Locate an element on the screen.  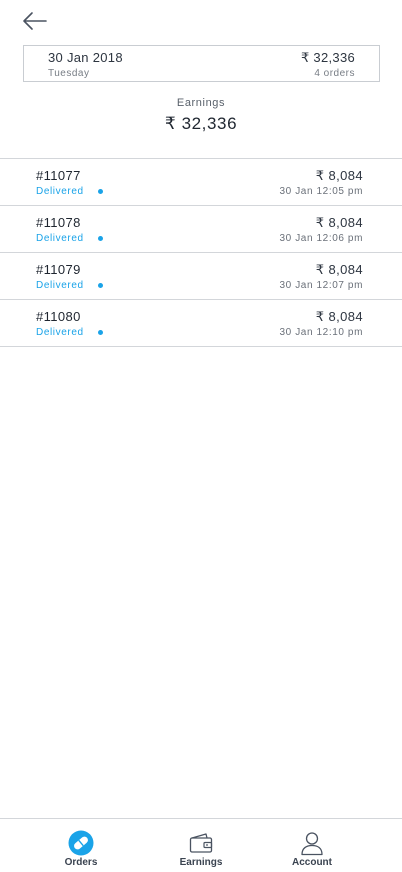
summary-date: 30 Jan 2018 is located at coordinates (85, 57).